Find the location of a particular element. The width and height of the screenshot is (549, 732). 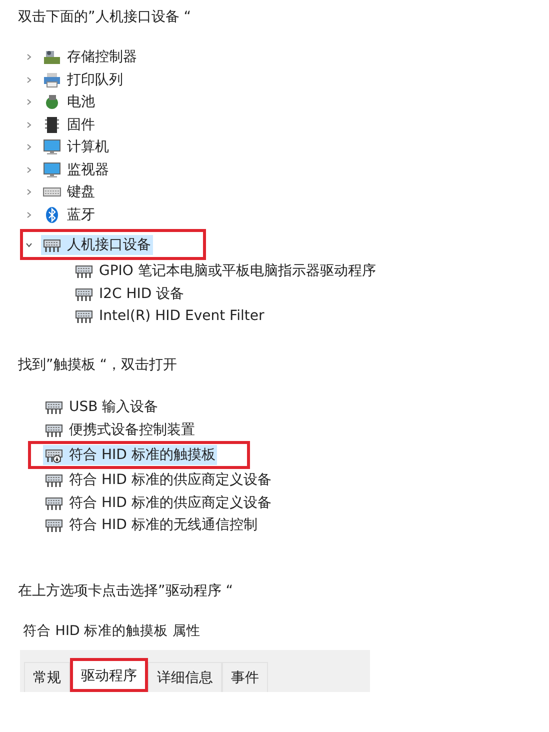

tree-item: 固件 is located at coordinates (69, 124).